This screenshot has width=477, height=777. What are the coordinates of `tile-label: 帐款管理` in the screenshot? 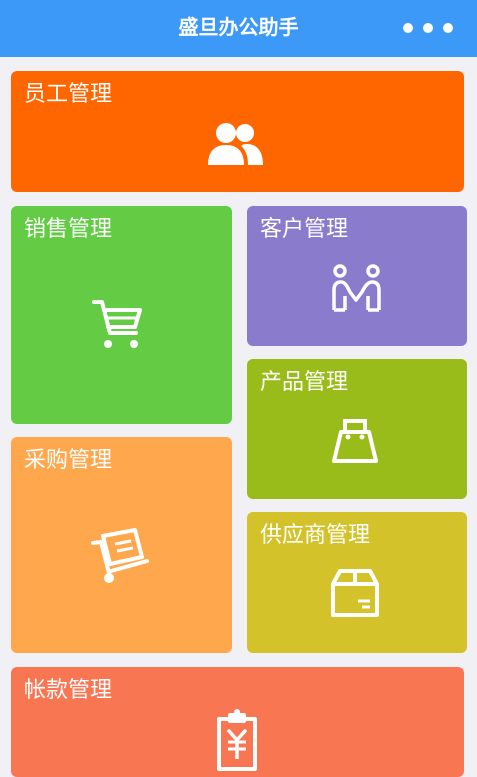 It's located at (68, 690).